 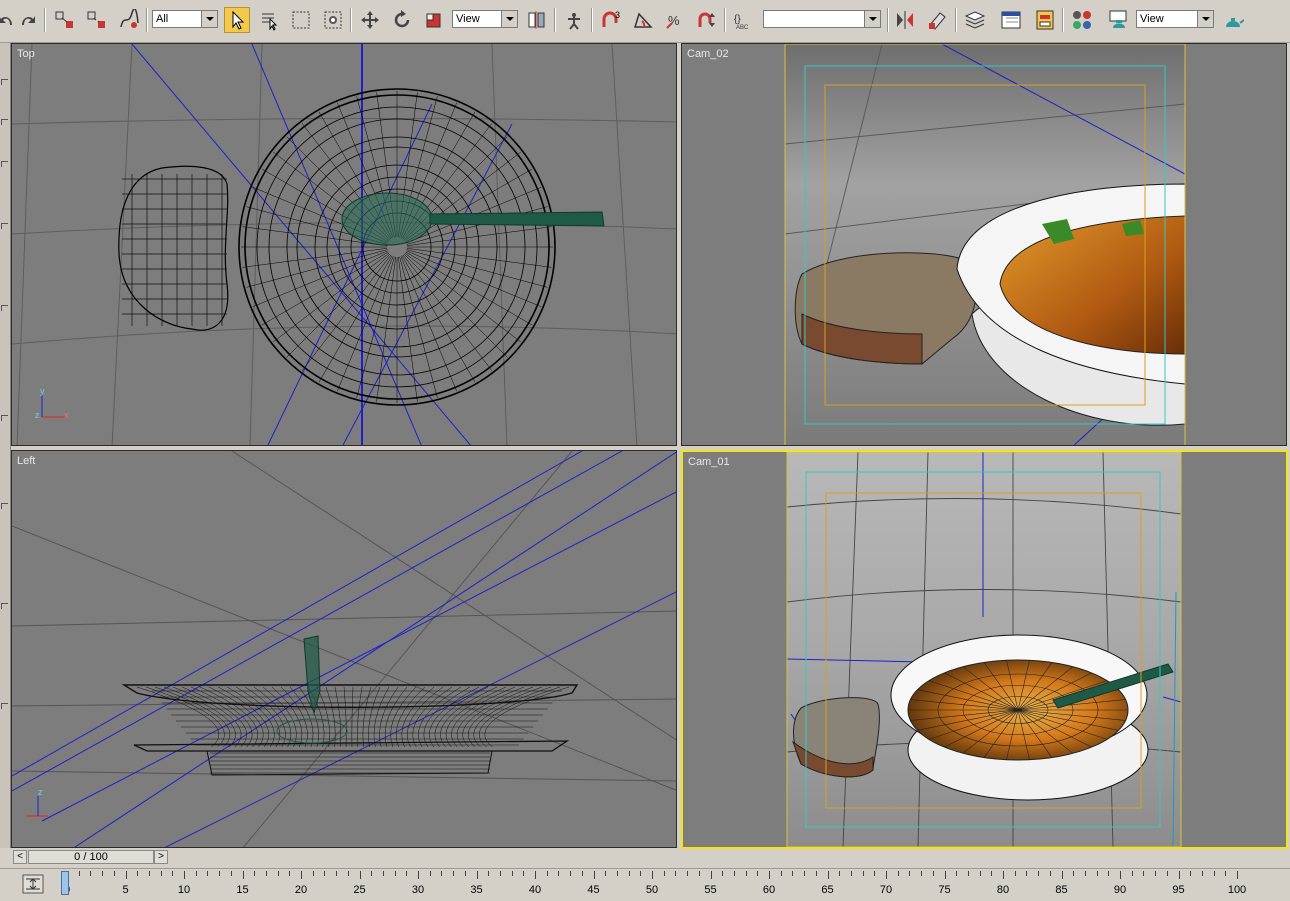 I want to click on select-and-link-button, so click(x=65, y=20).